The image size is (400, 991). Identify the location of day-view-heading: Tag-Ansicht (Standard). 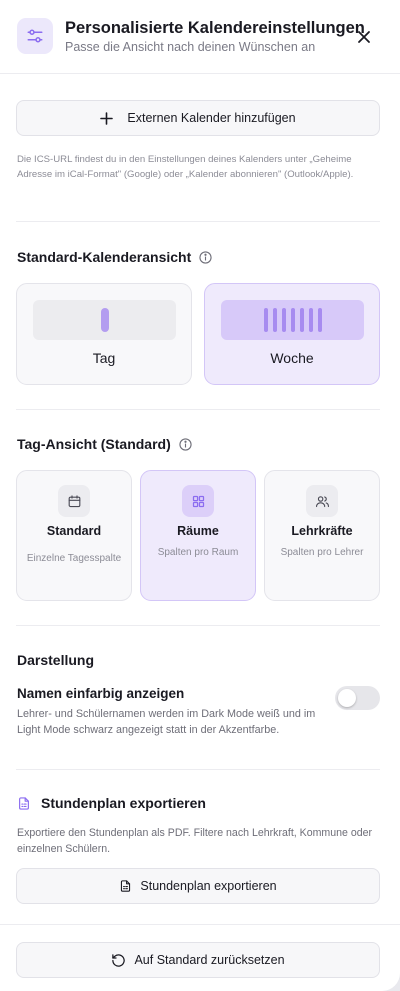
(104, 444).